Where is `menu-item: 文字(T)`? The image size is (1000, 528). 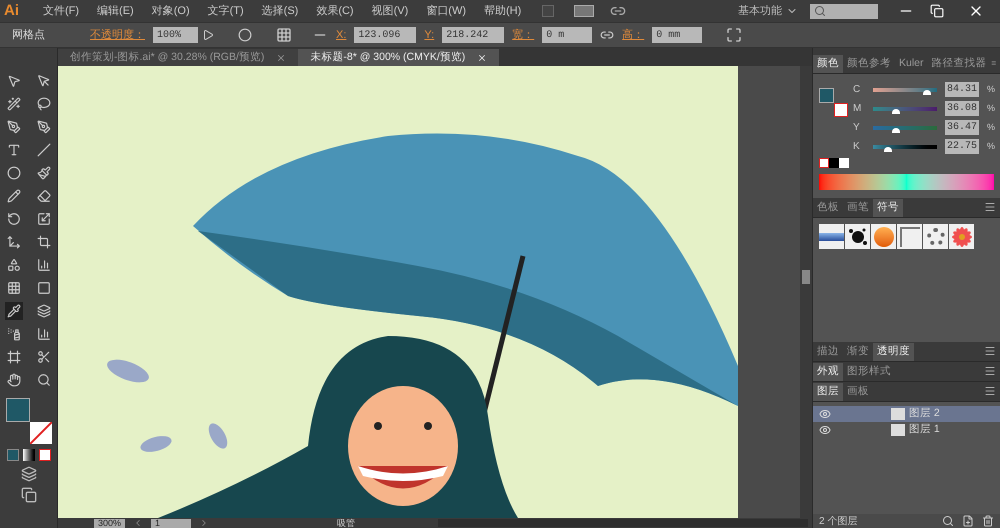 menu-item: 文字(T) is located at coordinates (225, 11).